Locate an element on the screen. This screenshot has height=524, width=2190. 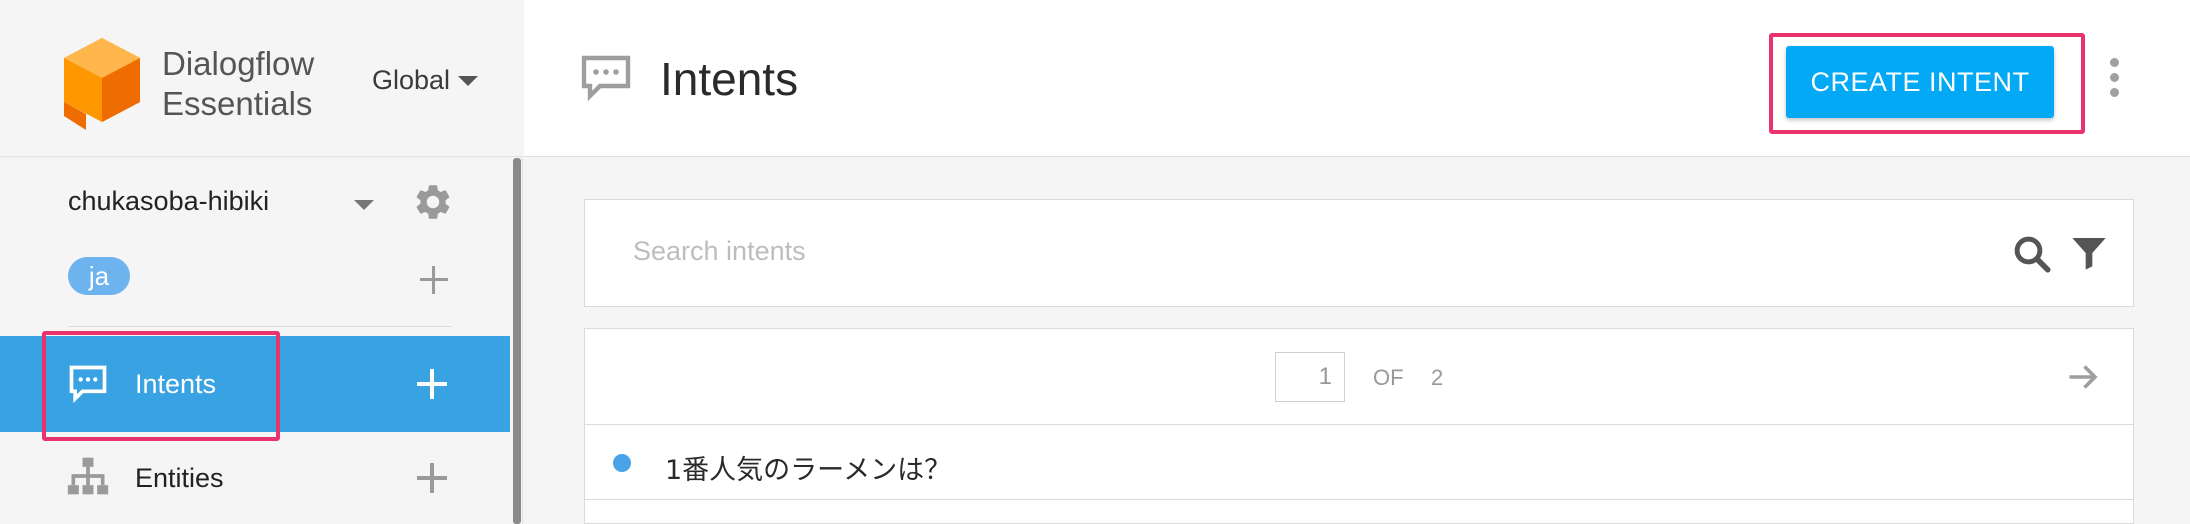
product-name-line1: Dialogflow is located at coordinates (238, 63).